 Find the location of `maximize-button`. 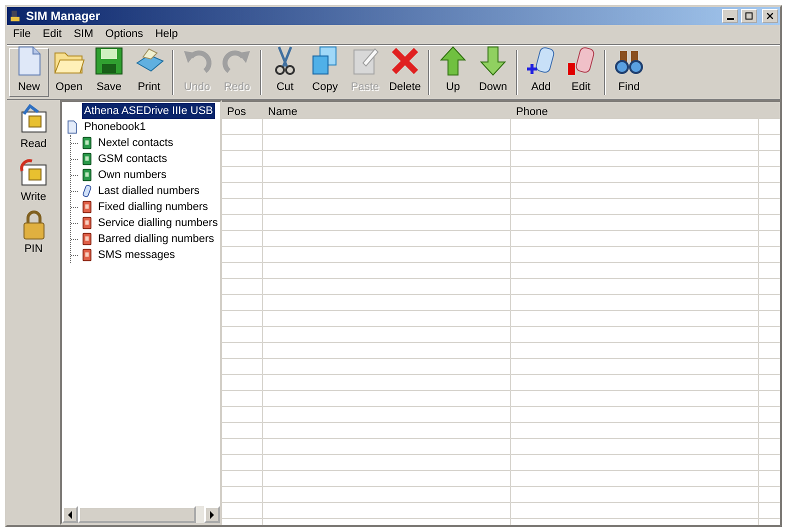

maximize-button is located at coordinates (749, 16).